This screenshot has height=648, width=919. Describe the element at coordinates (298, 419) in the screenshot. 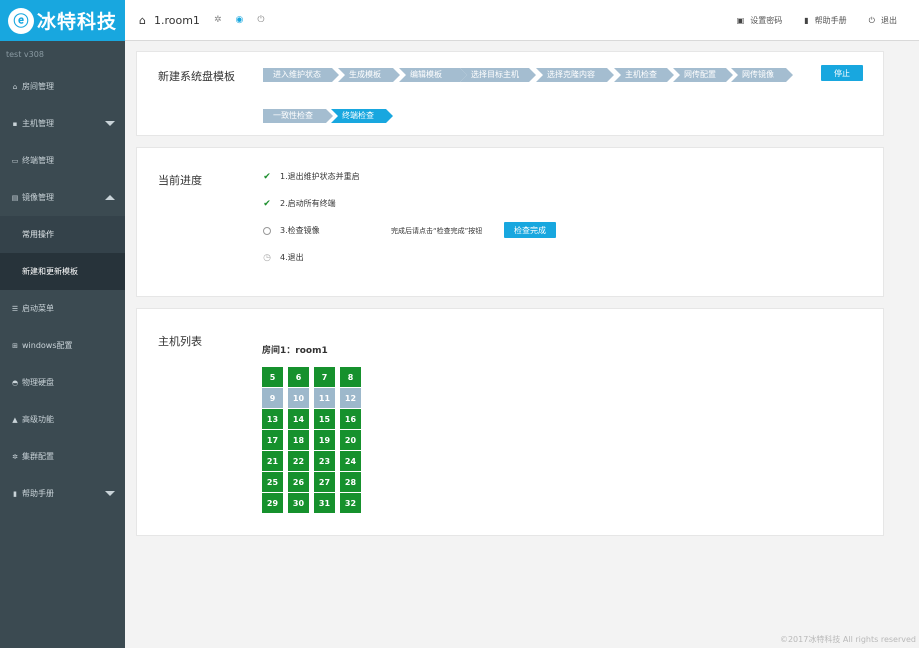

I see `host-tile: 14` at that location.